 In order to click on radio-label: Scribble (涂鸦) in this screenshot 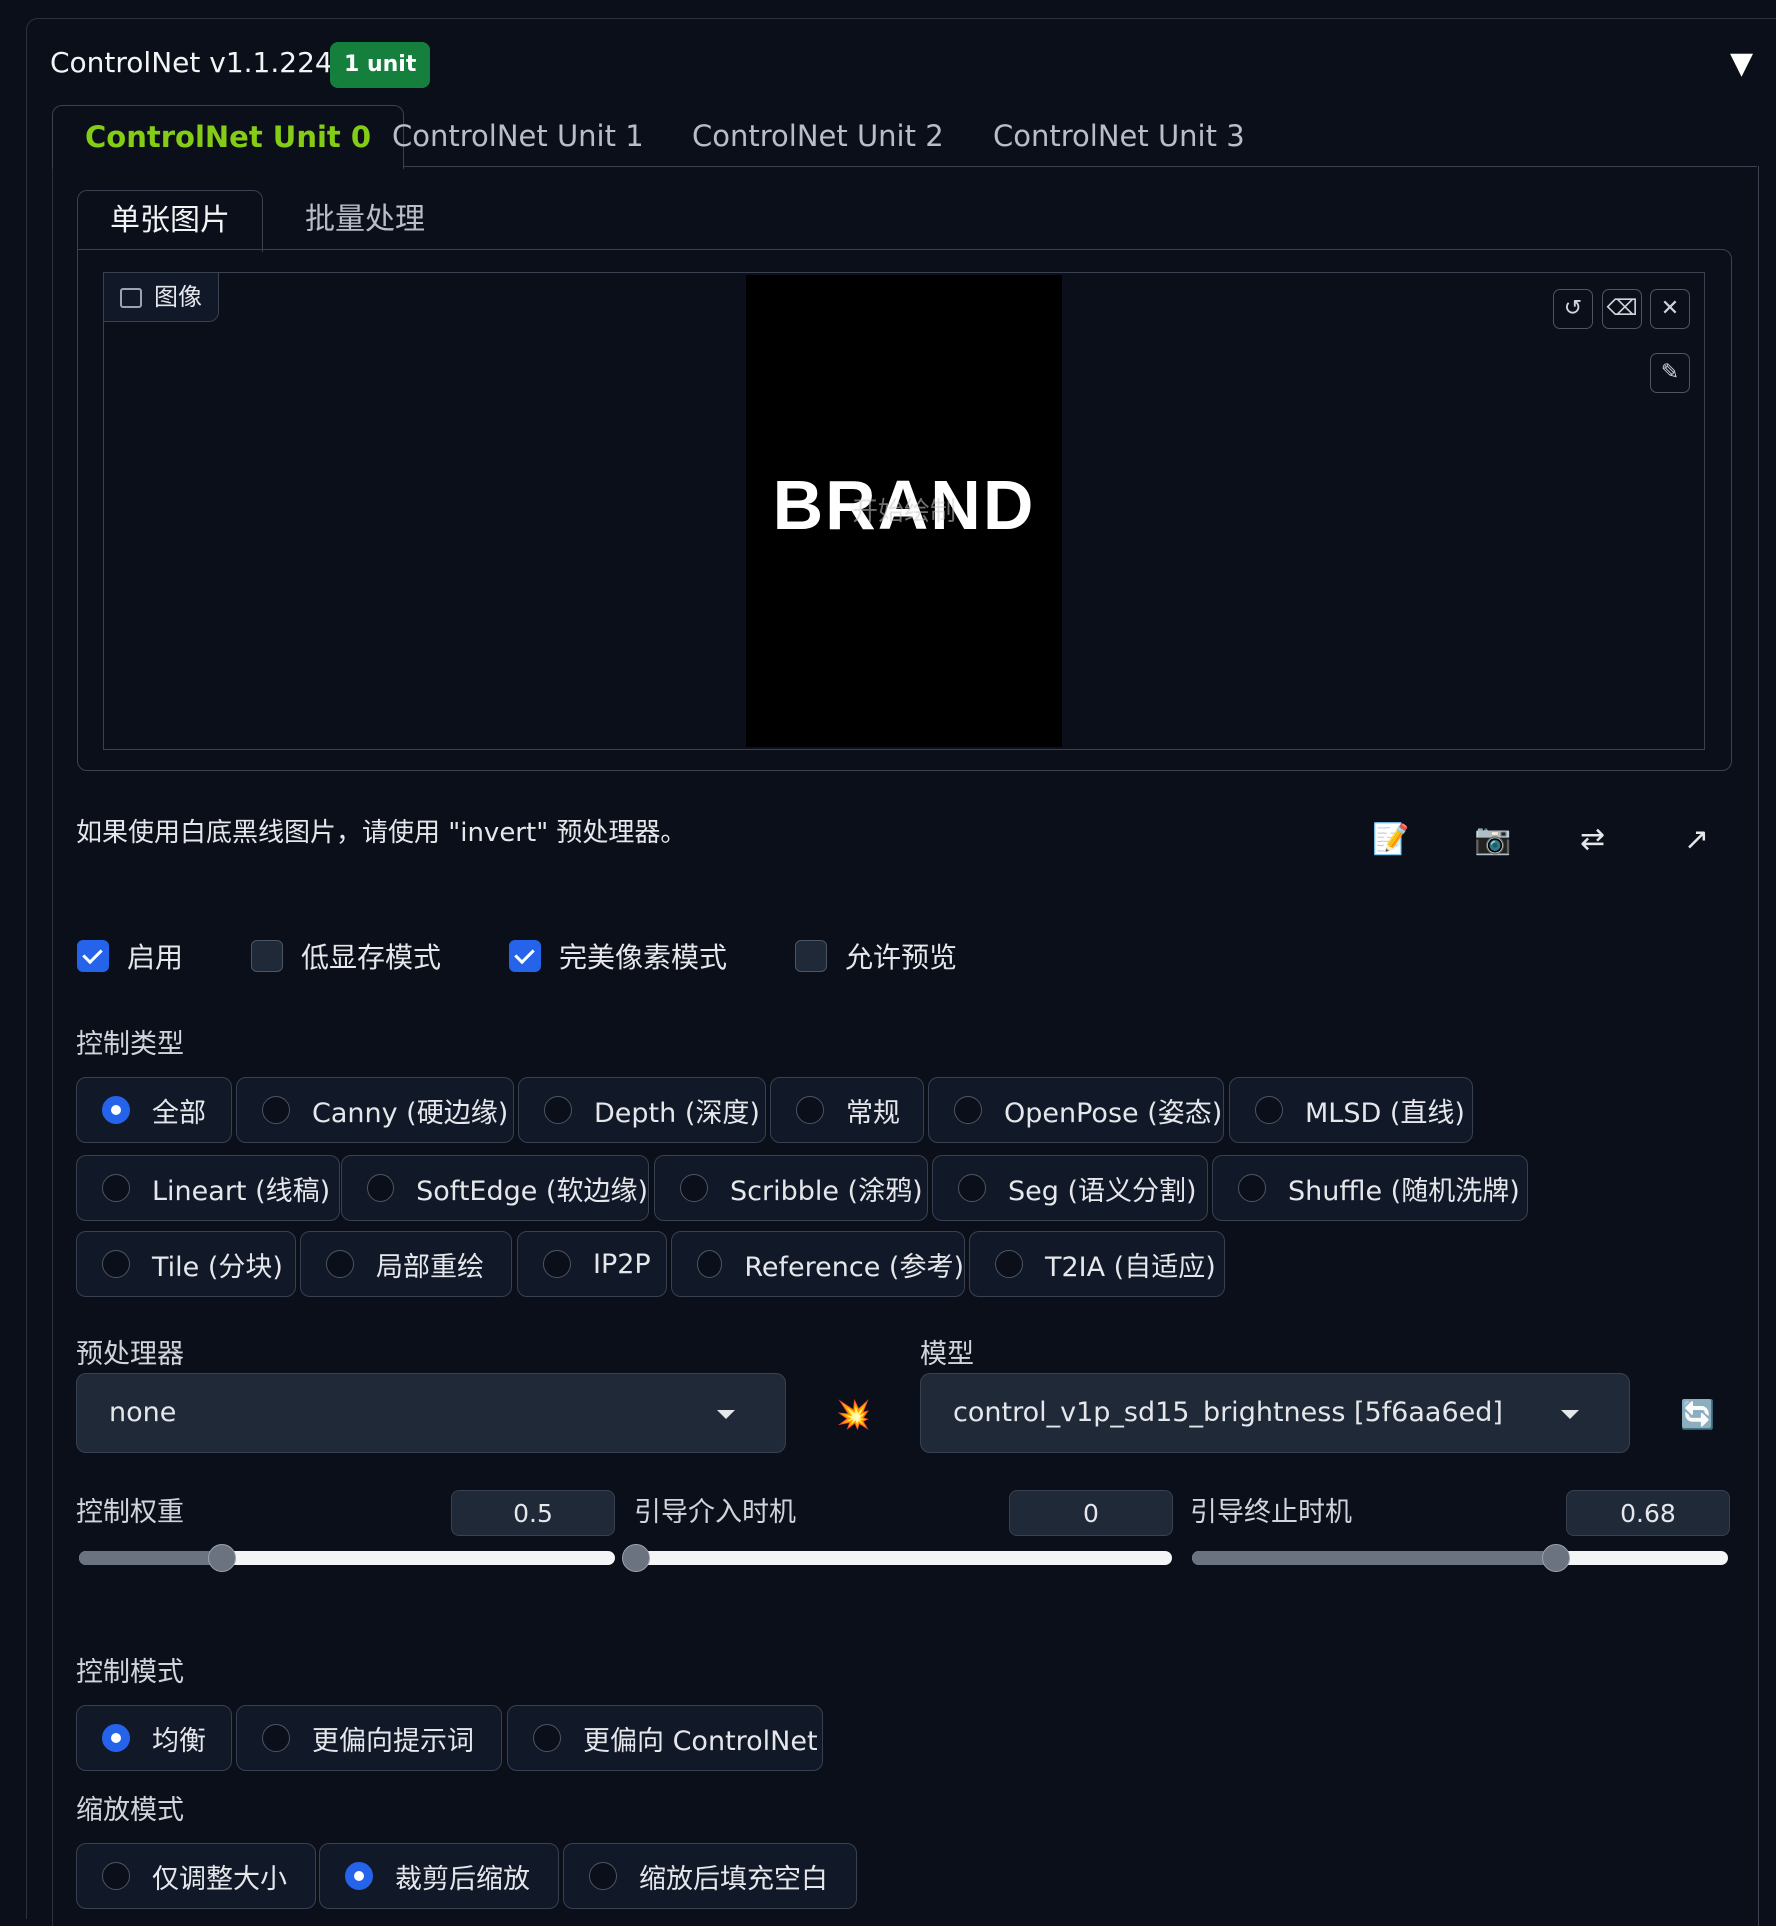, I will do `click(826, 1191)`.